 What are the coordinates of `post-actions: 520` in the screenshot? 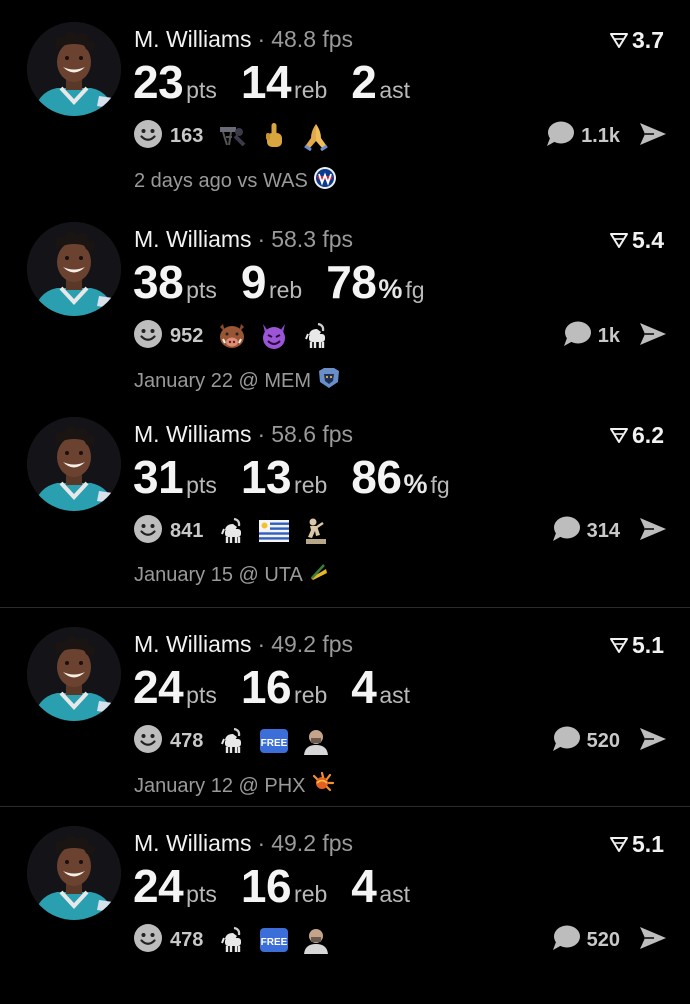 It's located at (609, 940).